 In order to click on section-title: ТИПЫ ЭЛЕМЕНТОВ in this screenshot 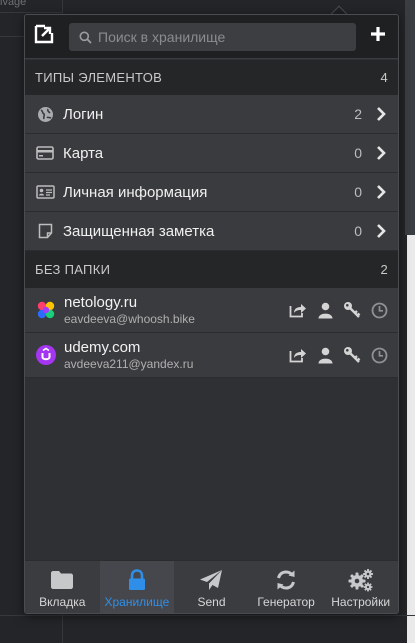, I will do `click(99, 77)`.